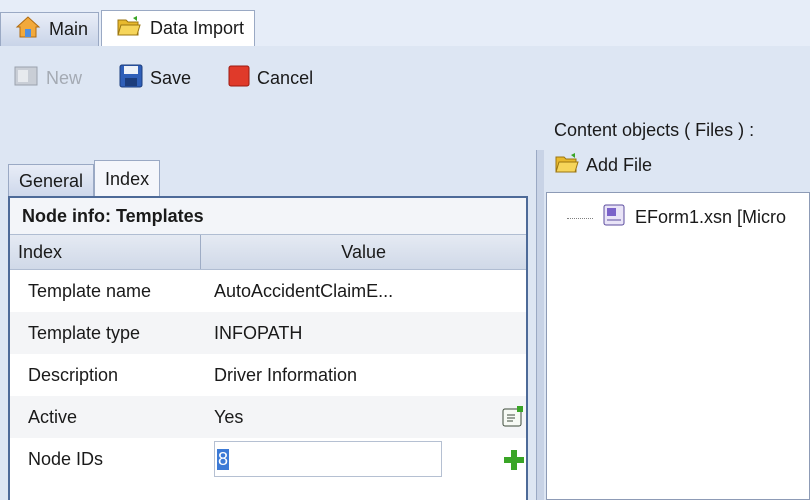 The width and height of the screenshot is (810, 500). I want to click on add-file-button: Add File, so click(603, 165).